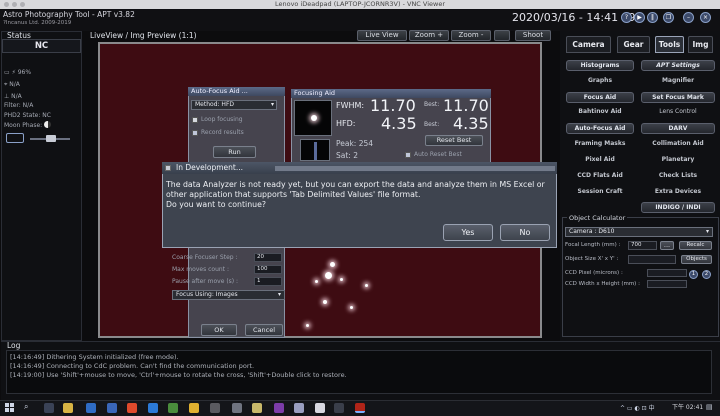 This screenshot has width=720, height=416. I want to click on no-button: No, so click(525, 232).